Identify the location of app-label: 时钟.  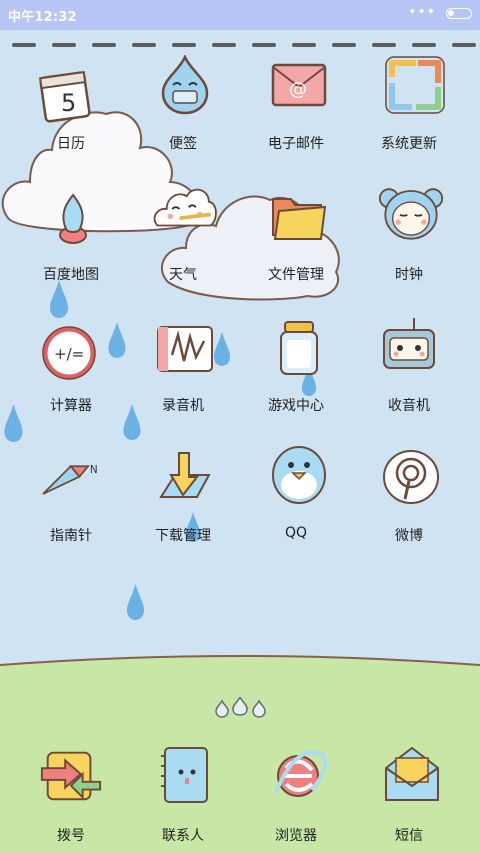
(409, 275).